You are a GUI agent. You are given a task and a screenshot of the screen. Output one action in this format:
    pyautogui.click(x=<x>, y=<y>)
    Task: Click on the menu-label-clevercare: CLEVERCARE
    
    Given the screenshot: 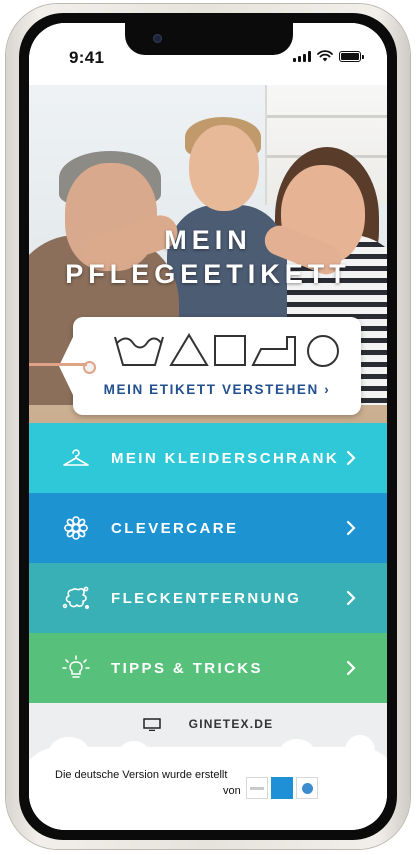 What is the action you would take?
    pyautogui.click(x=175, y=528)
    